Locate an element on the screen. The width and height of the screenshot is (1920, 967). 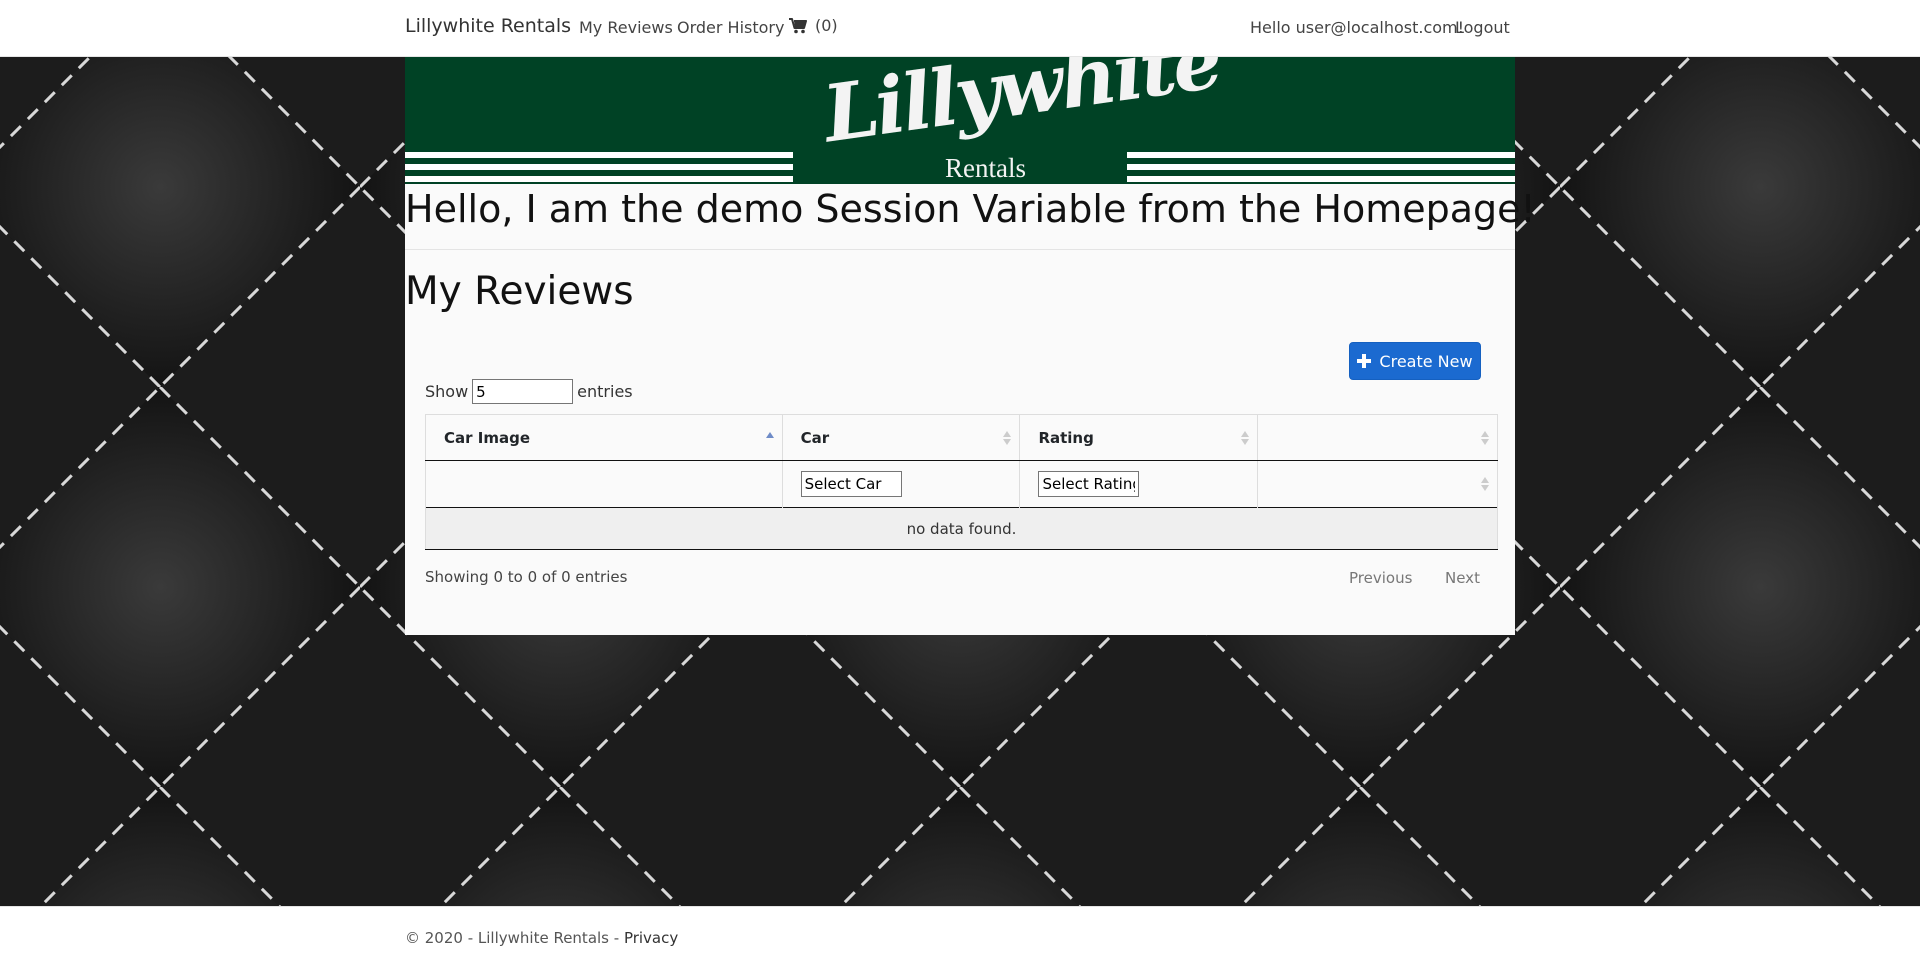
column-label: Rating is located at coordinates (1066, 437).